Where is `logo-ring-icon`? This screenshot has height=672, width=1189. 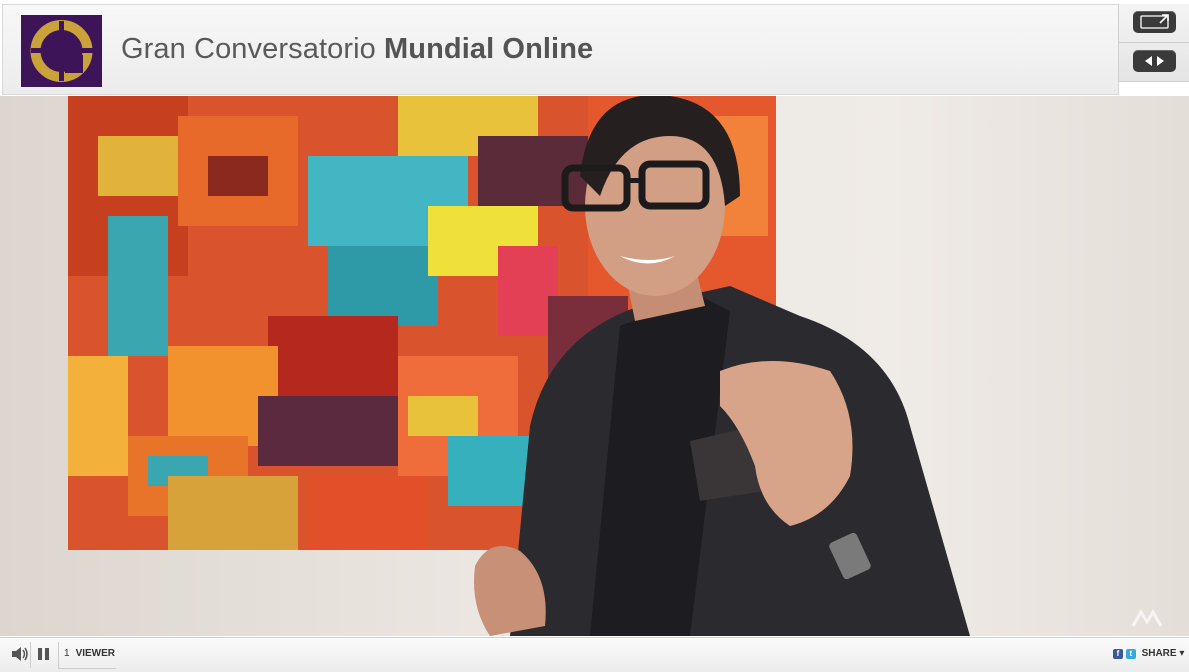
logo-ring-icon is located at coordinates (61, 51).